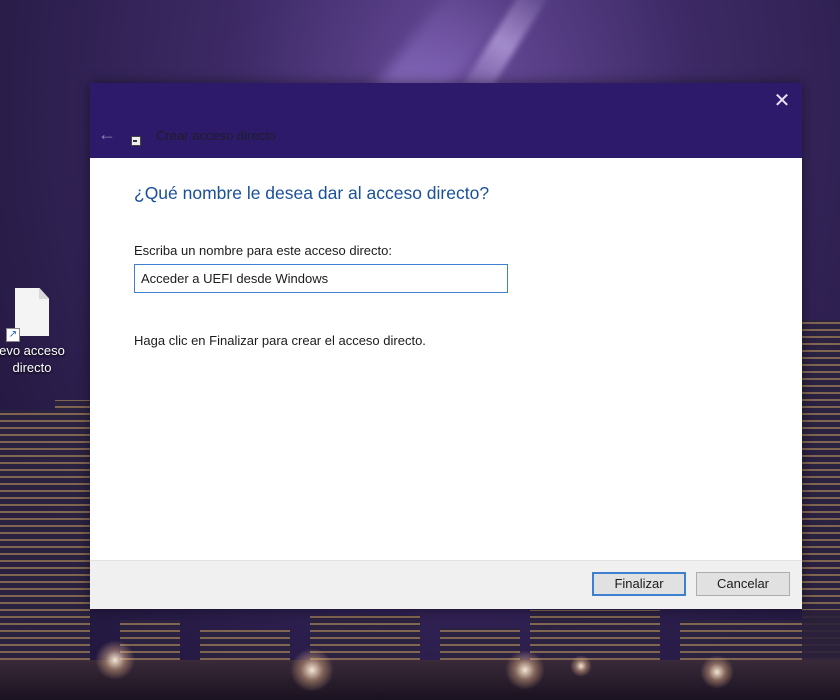  I want to click on desktop-shortcut-label-line1: evo acceso, so click(32, 350).